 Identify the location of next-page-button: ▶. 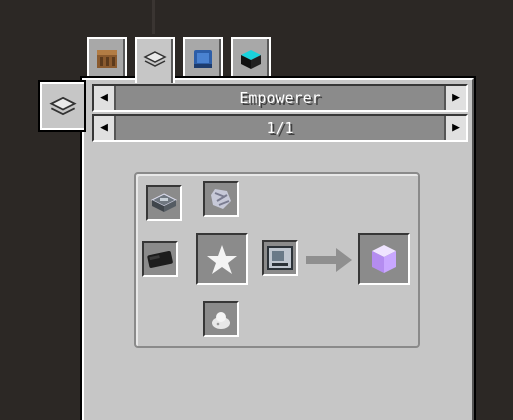
(455, 128).